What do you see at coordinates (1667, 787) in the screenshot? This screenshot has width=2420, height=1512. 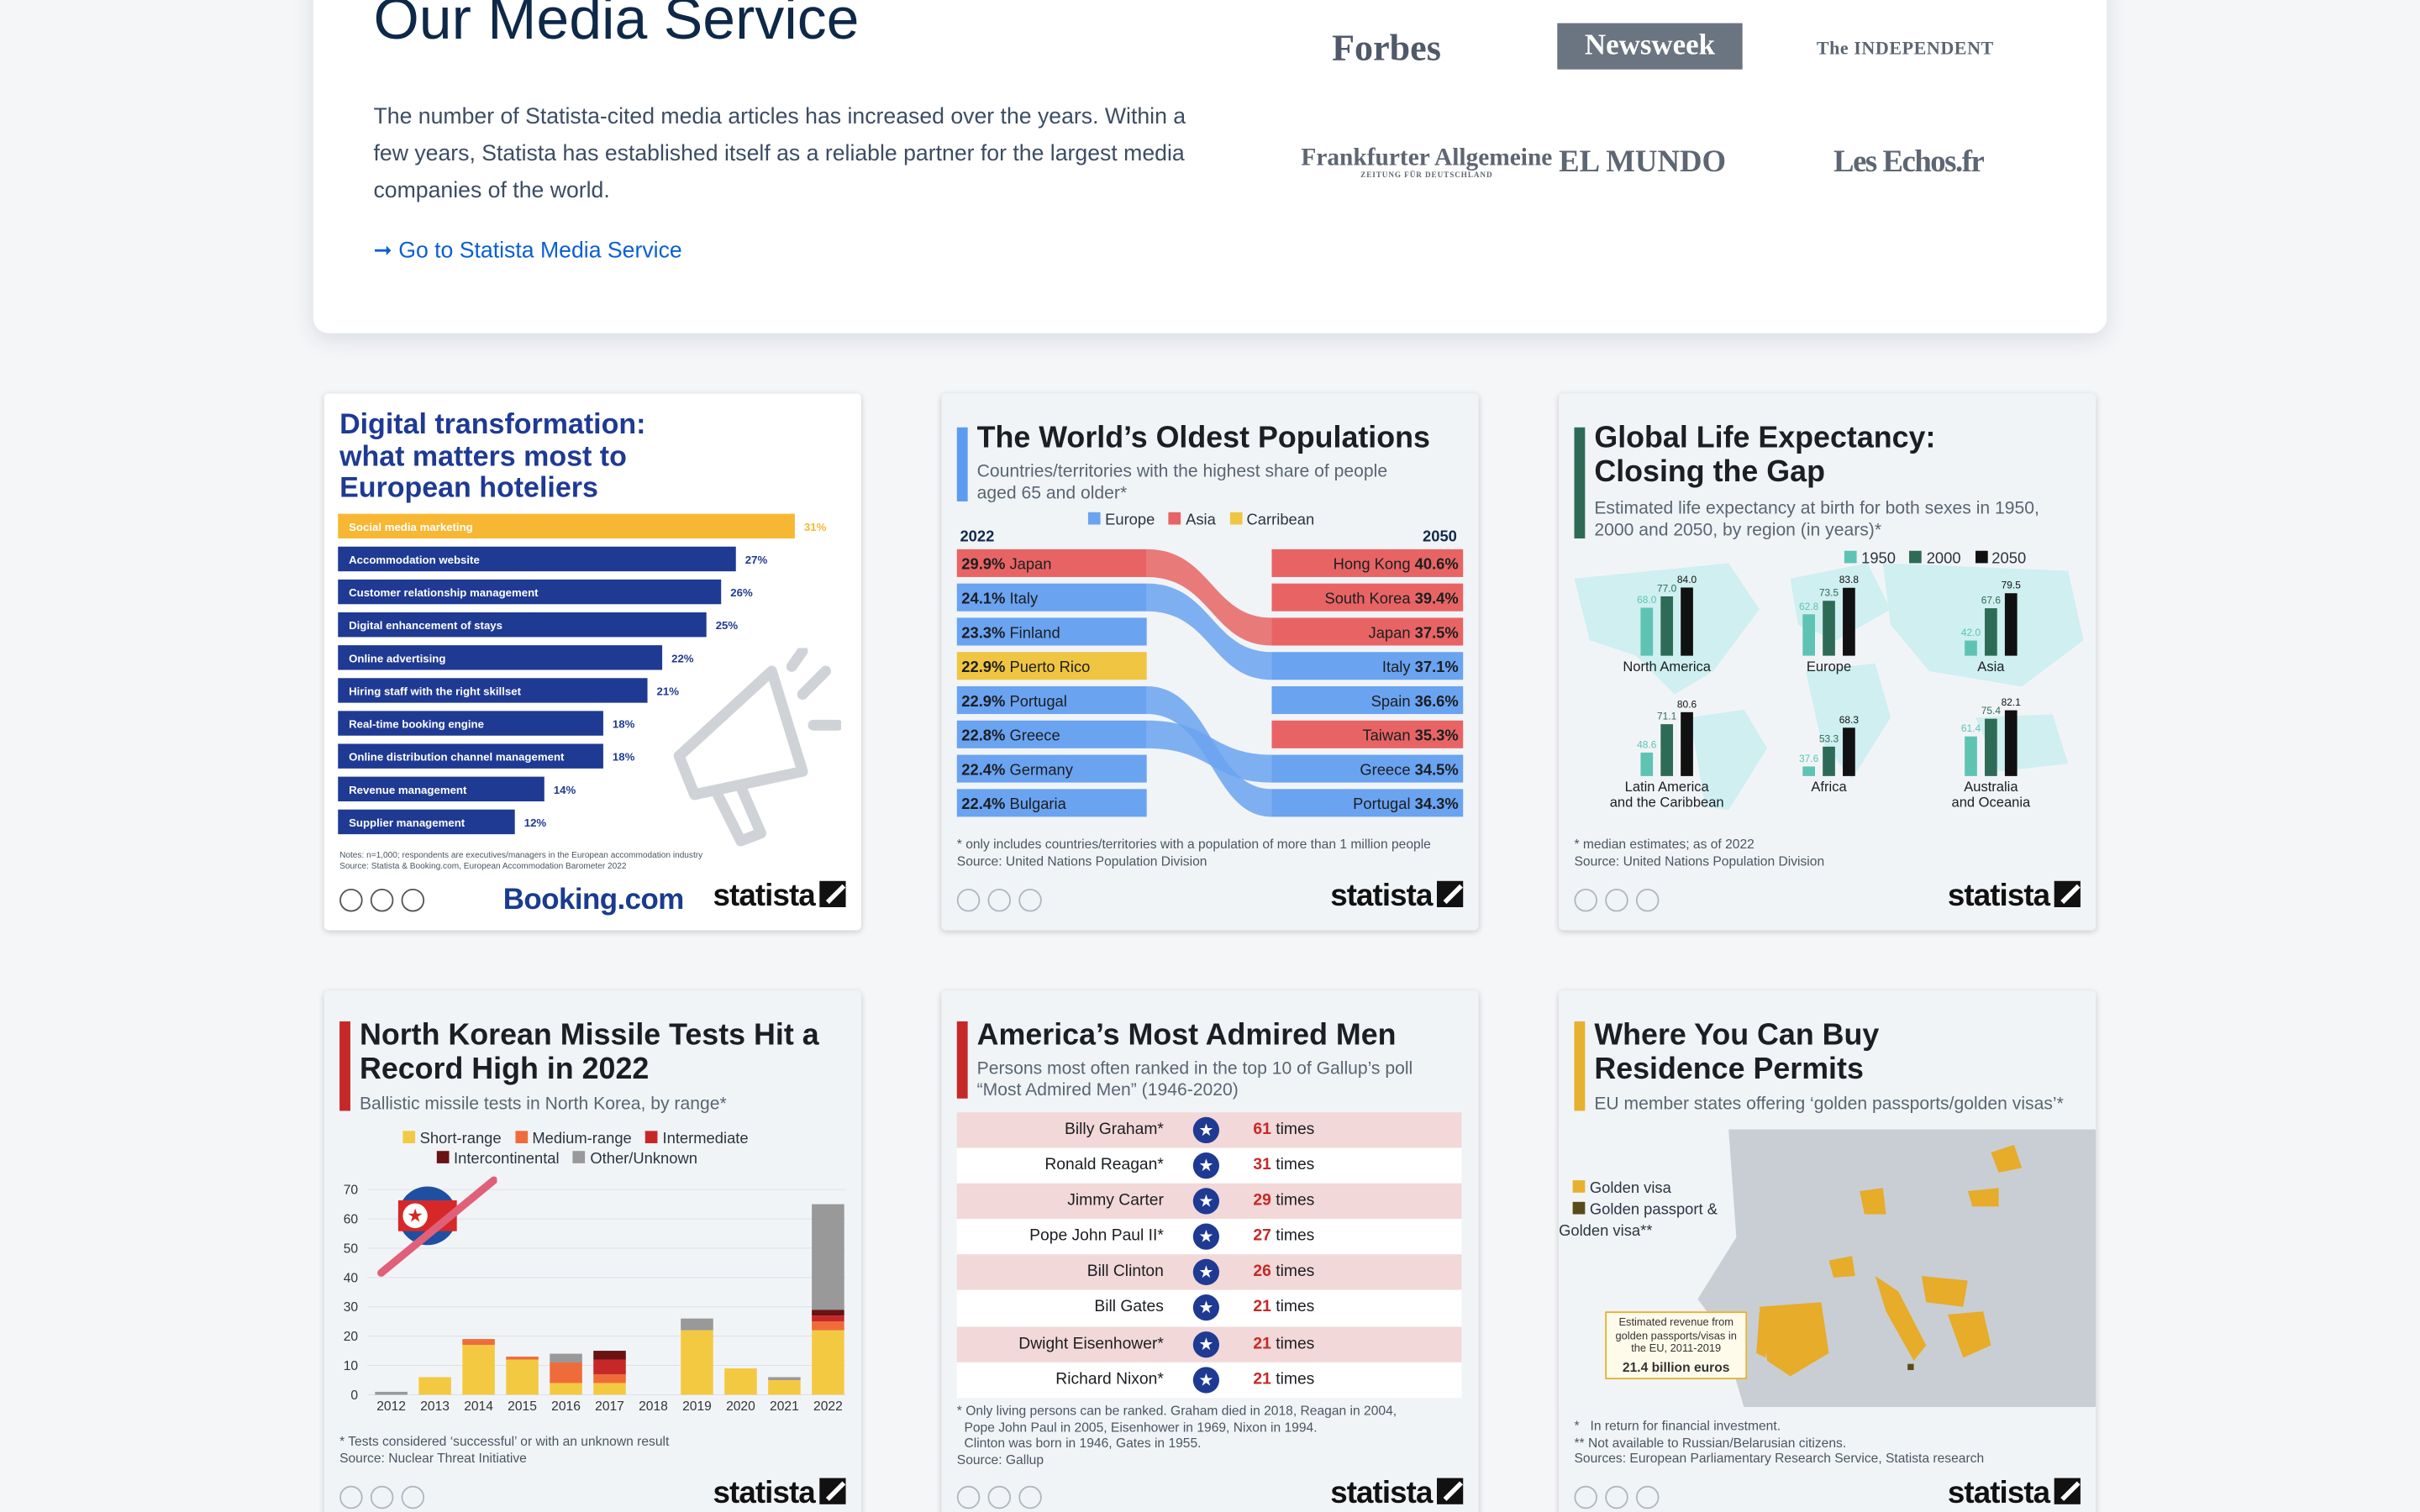 I see `region-label: Latin America` at bounding box center [1667, 787].